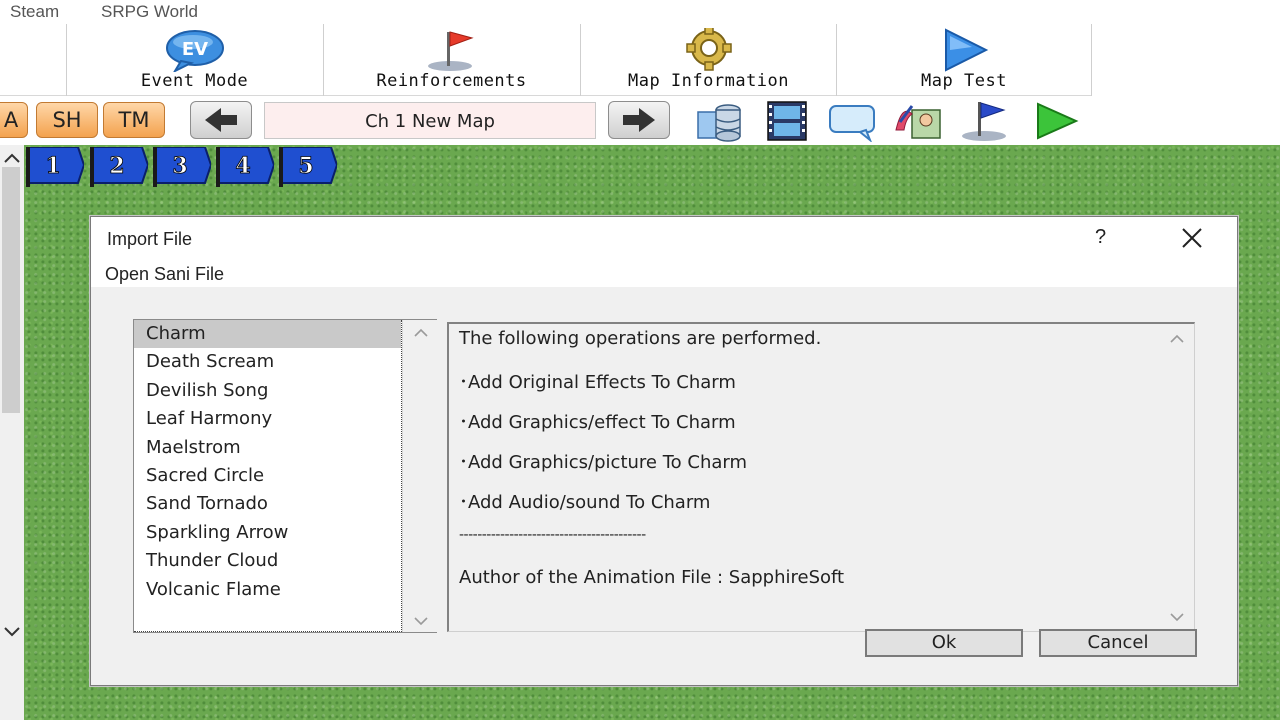  I want to click on dialog-subtitle: Open Sani File, so click(165, 274).